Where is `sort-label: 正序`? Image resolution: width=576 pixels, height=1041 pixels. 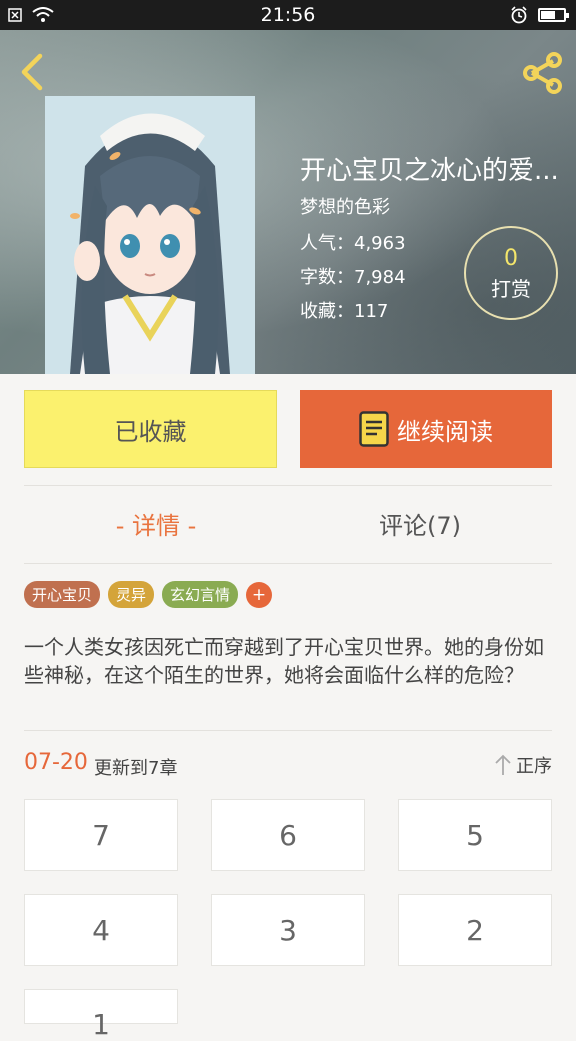
sort-label: 正序 is located at coordinates (534, 766).